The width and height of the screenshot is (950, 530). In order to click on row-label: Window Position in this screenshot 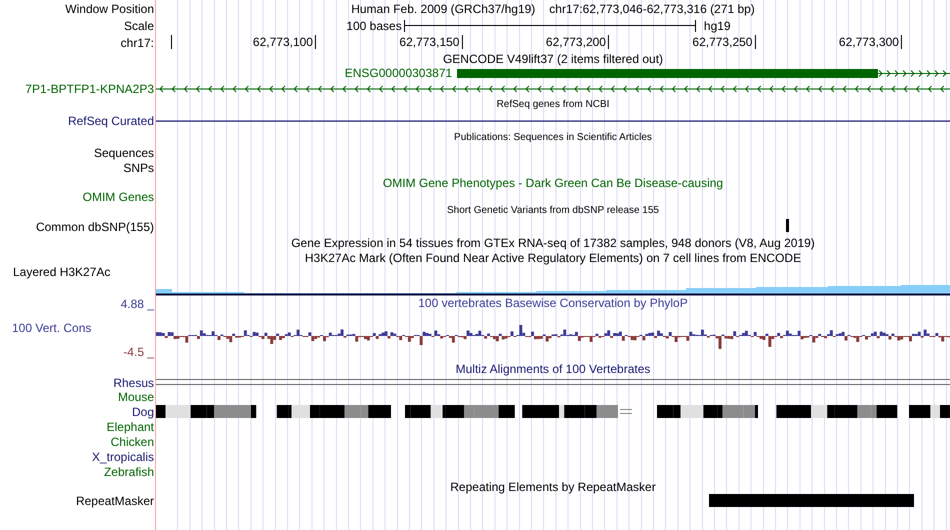, I will do `click(109, 9)`.